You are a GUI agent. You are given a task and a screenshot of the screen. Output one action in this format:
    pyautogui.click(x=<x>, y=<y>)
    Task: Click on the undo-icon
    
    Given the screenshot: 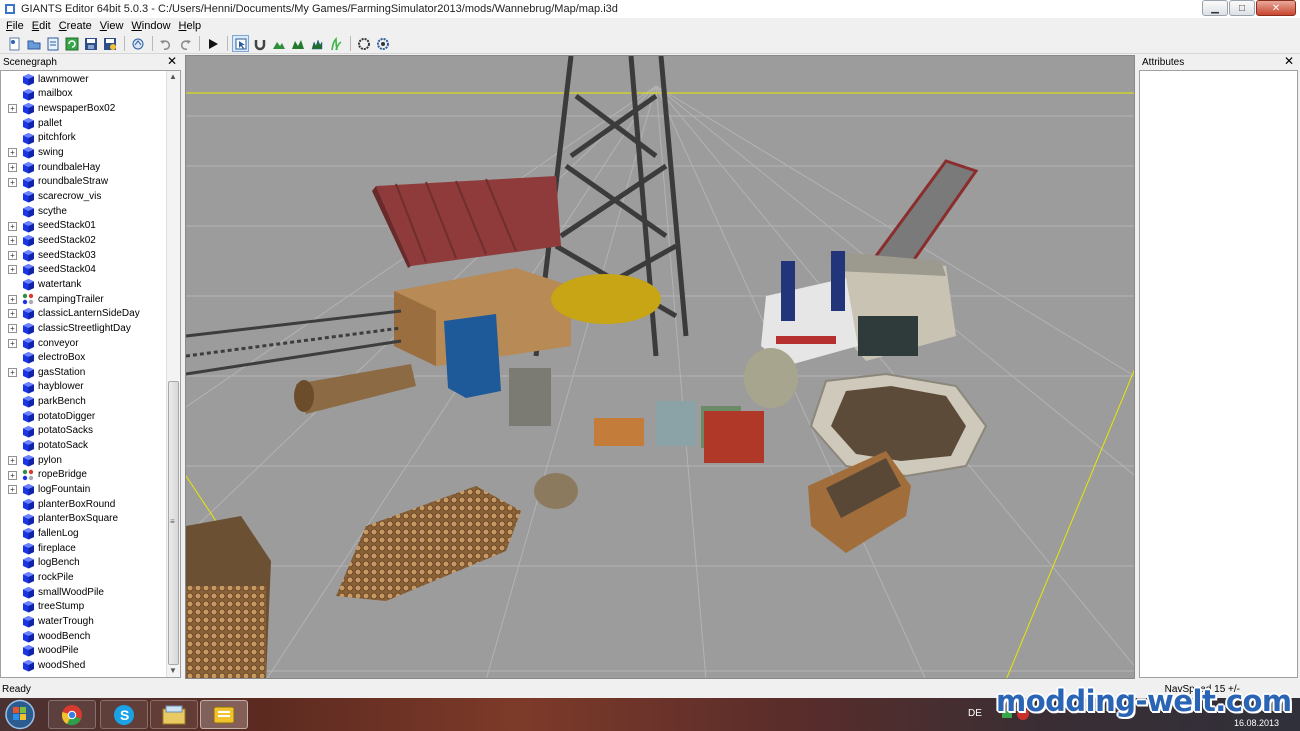 What is the action you would take?
    pyautogui.click(x=165, y=43)
    